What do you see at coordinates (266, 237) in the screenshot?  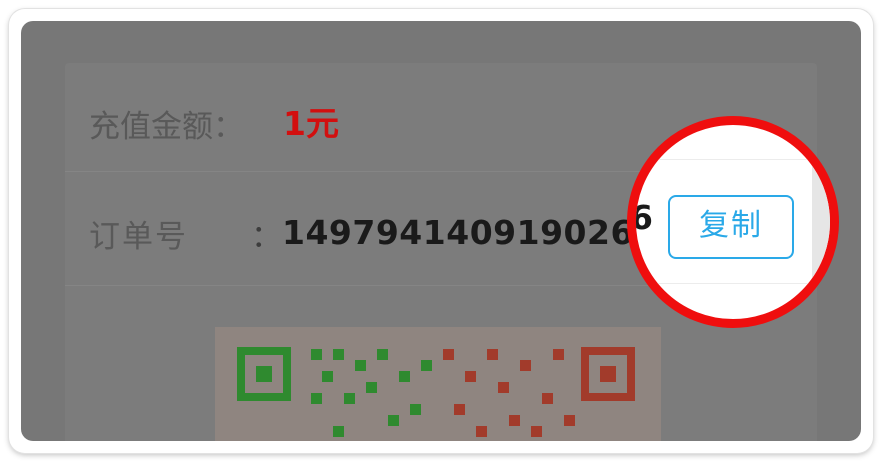 I see `order-number-colon: ：` at bounding box center [266, 237].